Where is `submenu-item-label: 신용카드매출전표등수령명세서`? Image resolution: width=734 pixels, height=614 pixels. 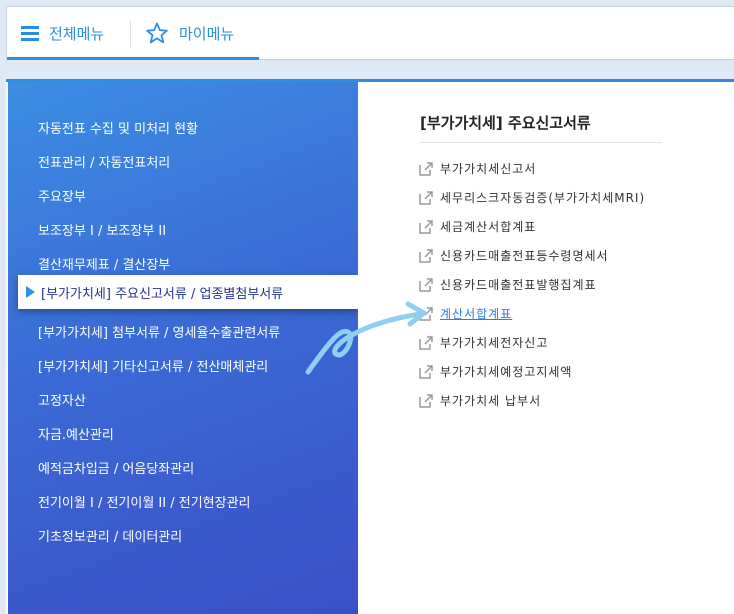 submenu-item-label: 신용카드매출전표등수령명세서 is located at coordinates (524, 256).